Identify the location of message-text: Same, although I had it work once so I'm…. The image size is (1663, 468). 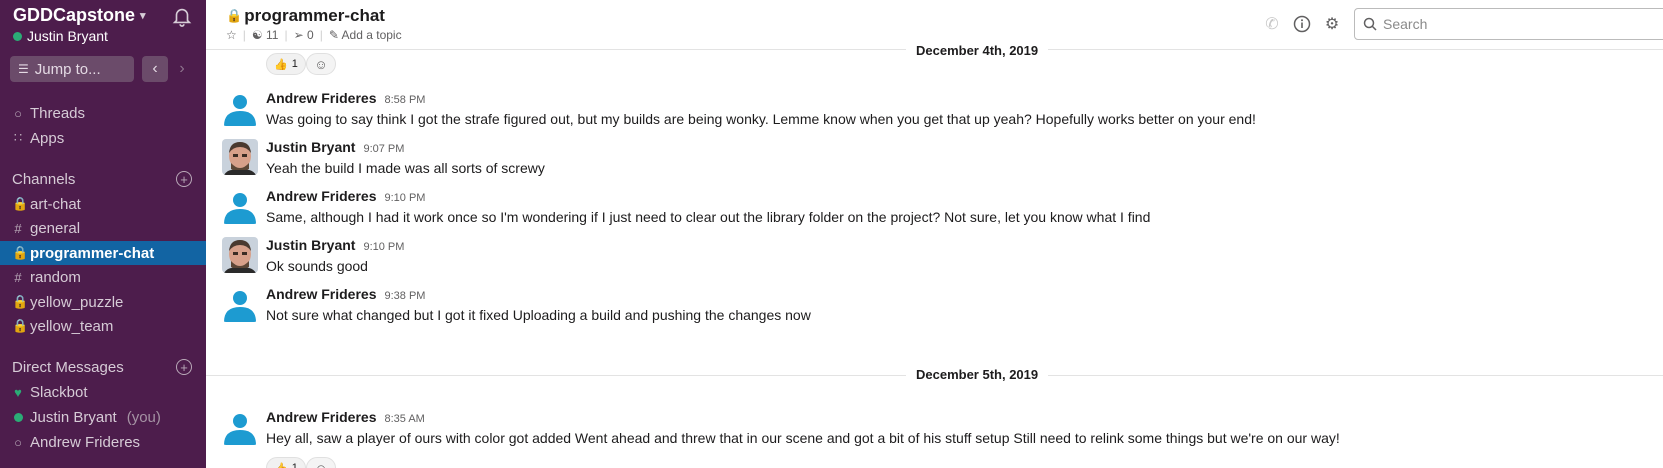
(708, 217).